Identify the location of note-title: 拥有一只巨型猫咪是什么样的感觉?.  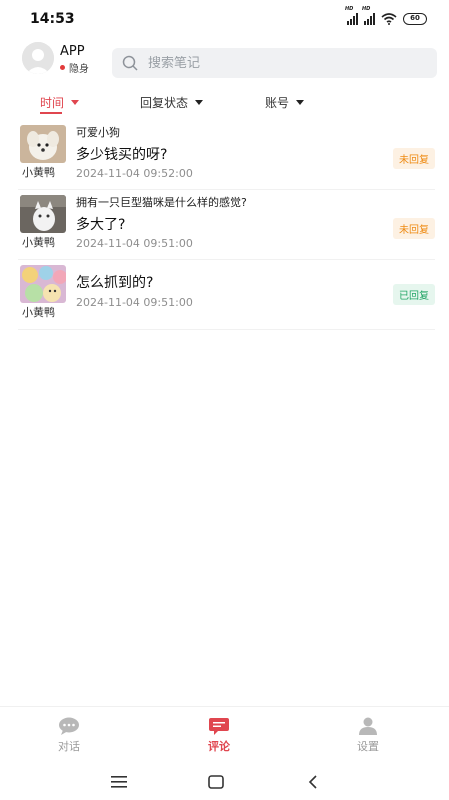
(161, 202).